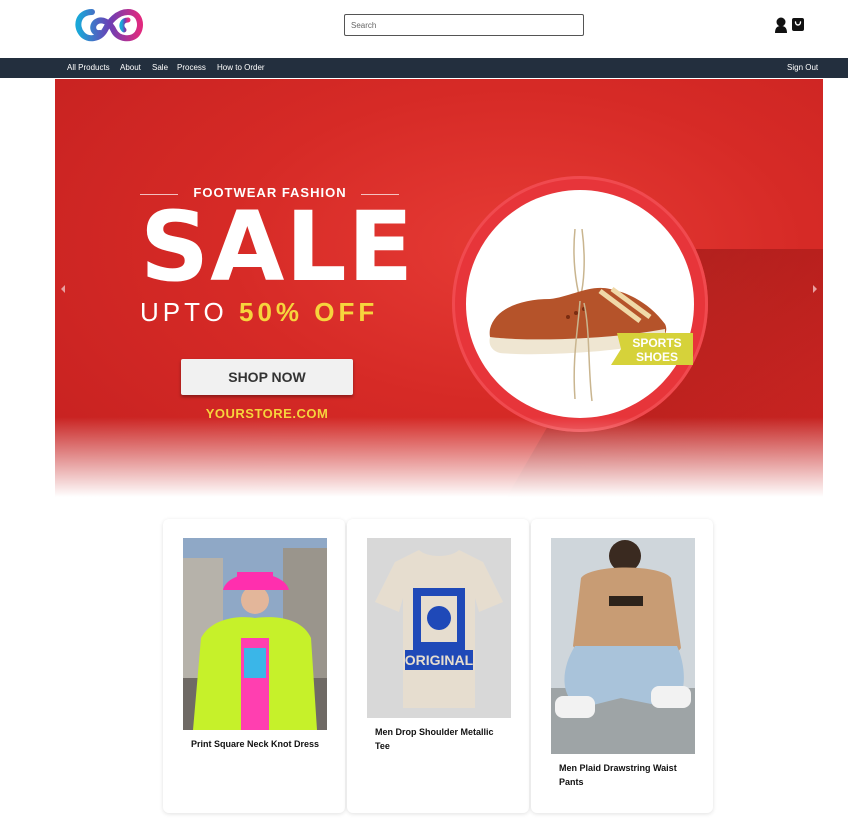  I want to click on product-card: ORIGINAL Men Drop Shoulder Metallic Tee, so click(438, 666).